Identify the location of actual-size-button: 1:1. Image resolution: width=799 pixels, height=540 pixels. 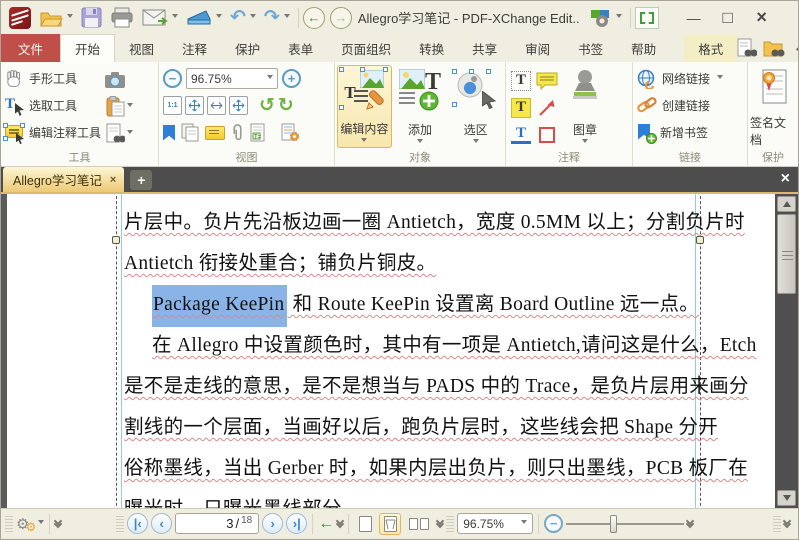
(172, 105).